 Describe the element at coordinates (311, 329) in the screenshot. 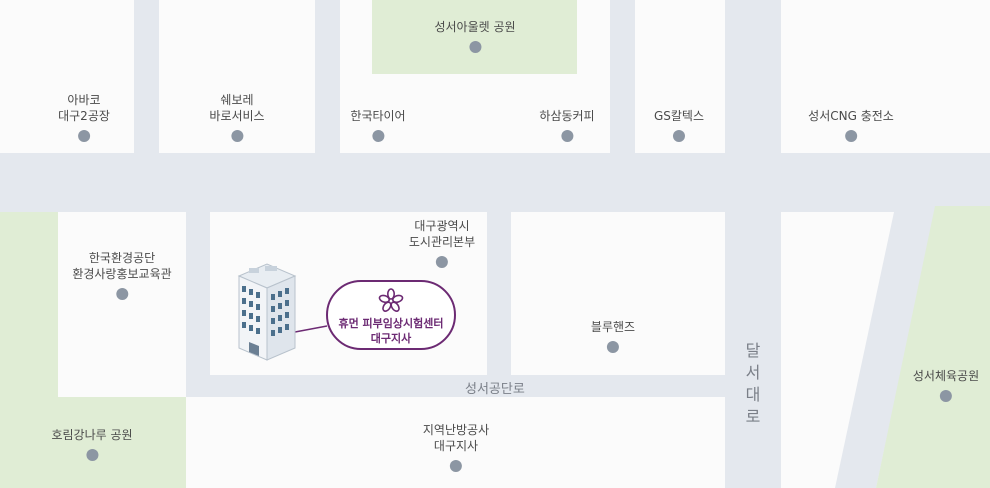

I see `callout-connector` at that location.